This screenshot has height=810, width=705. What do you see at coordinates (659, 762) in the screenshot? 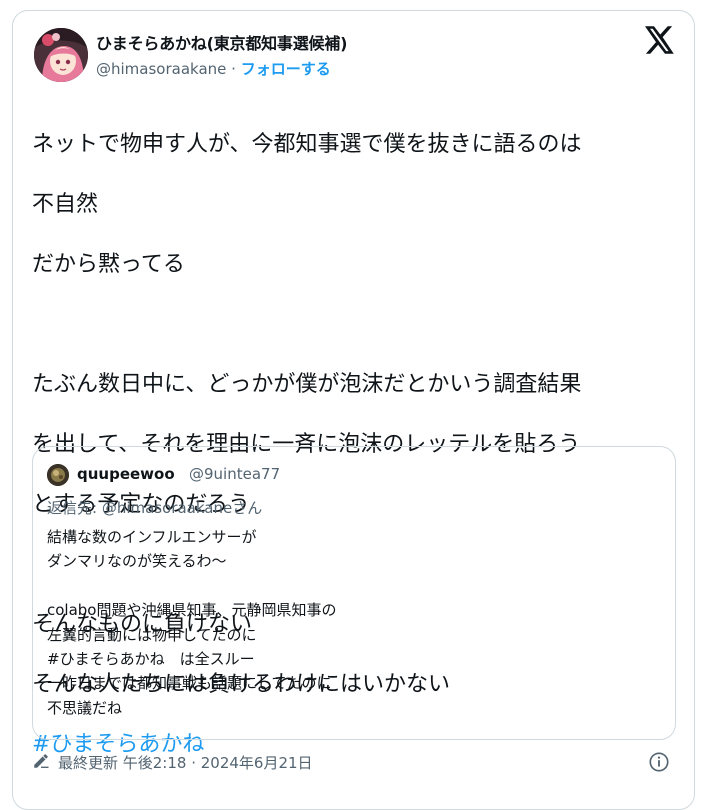
I see `info-icon` at bounding box center [659, 762].